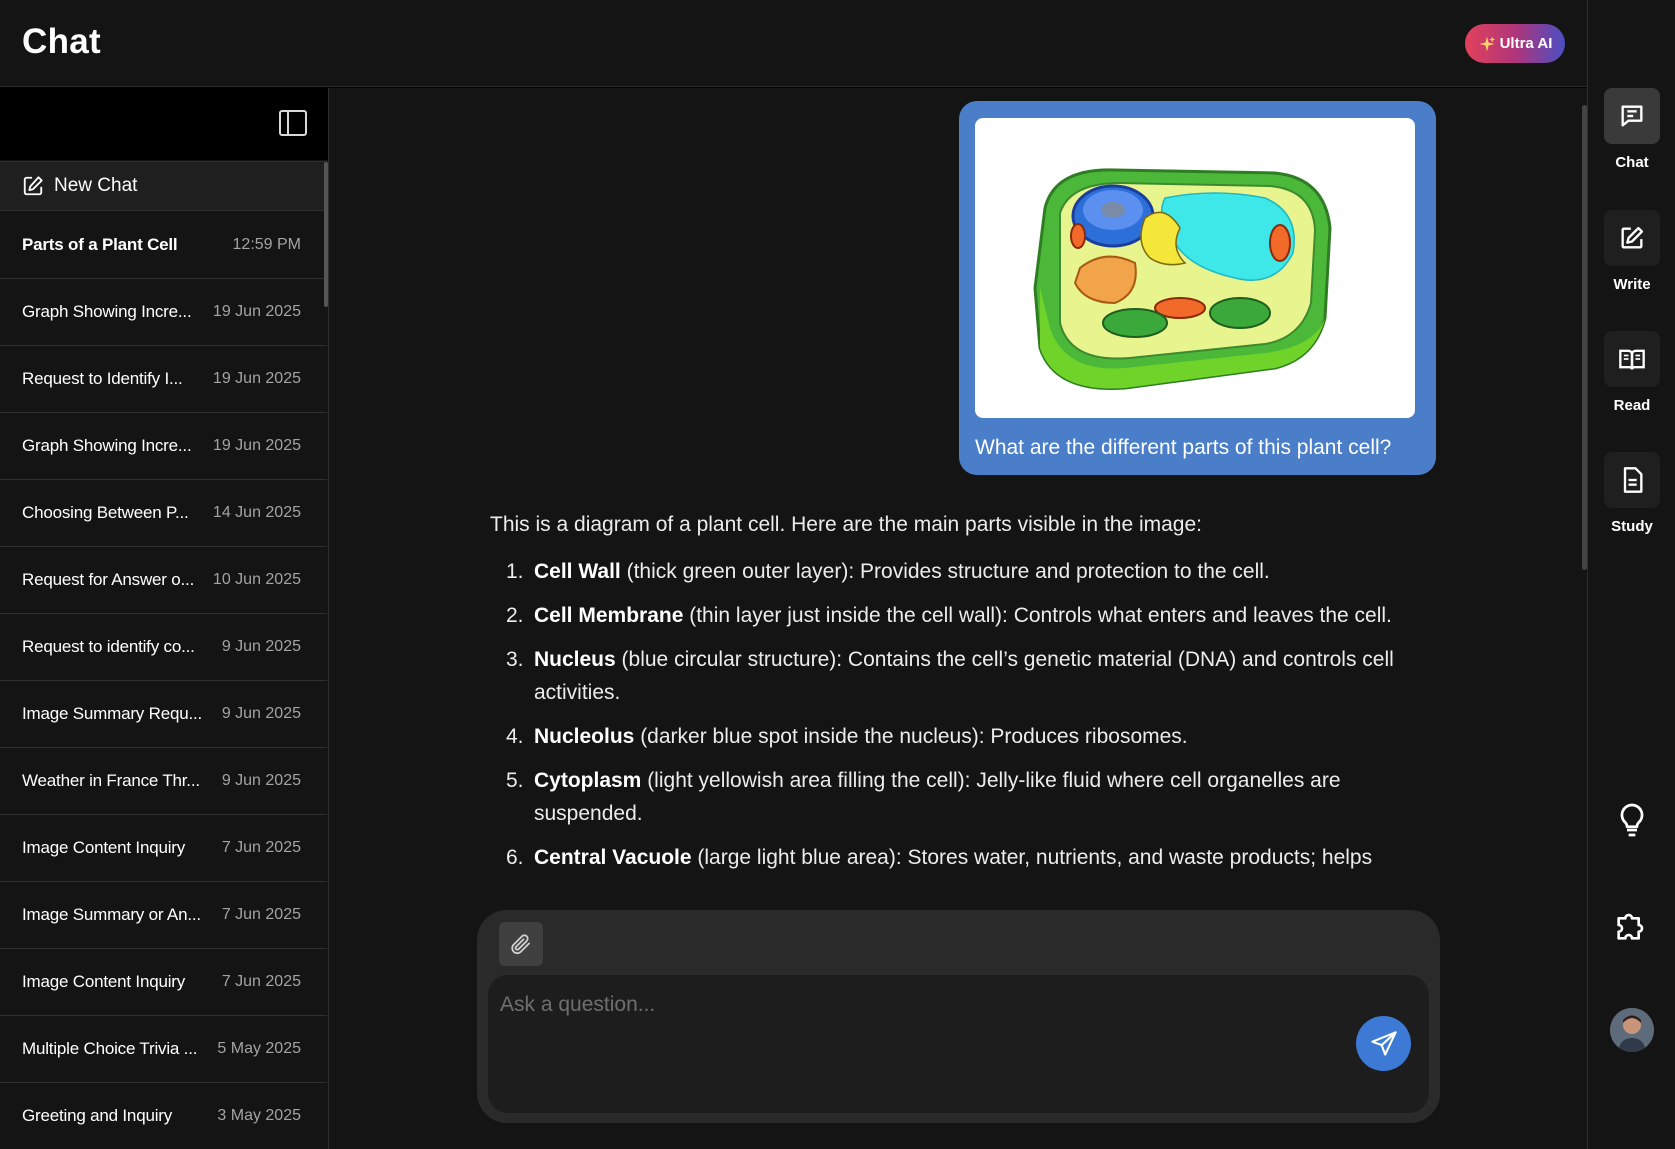  What do you see at coordinates (1632, 526) in the screenshot?
I see `rail-label-study: Study` at bounding box center [1632, 526].